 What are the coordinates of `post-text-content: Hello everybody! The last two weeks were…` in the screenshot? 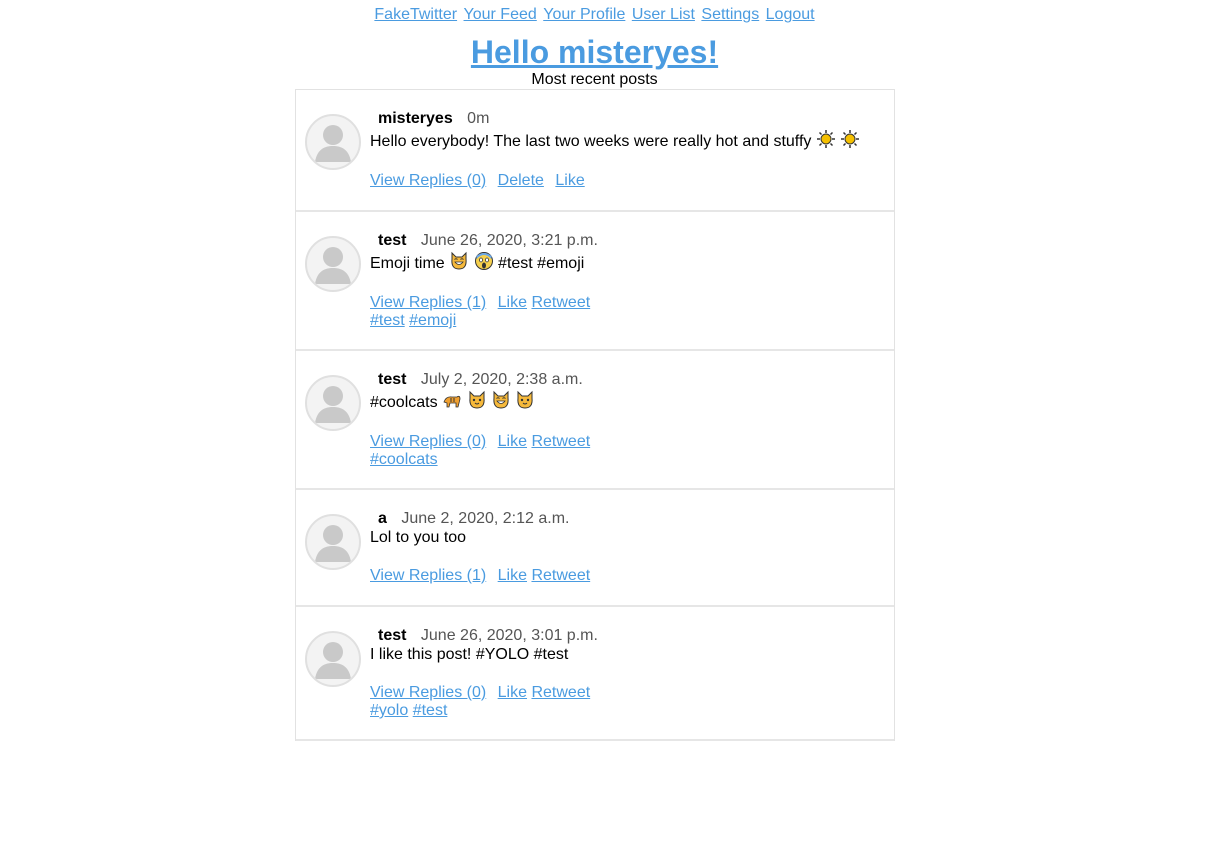 It's located at (591, 141).